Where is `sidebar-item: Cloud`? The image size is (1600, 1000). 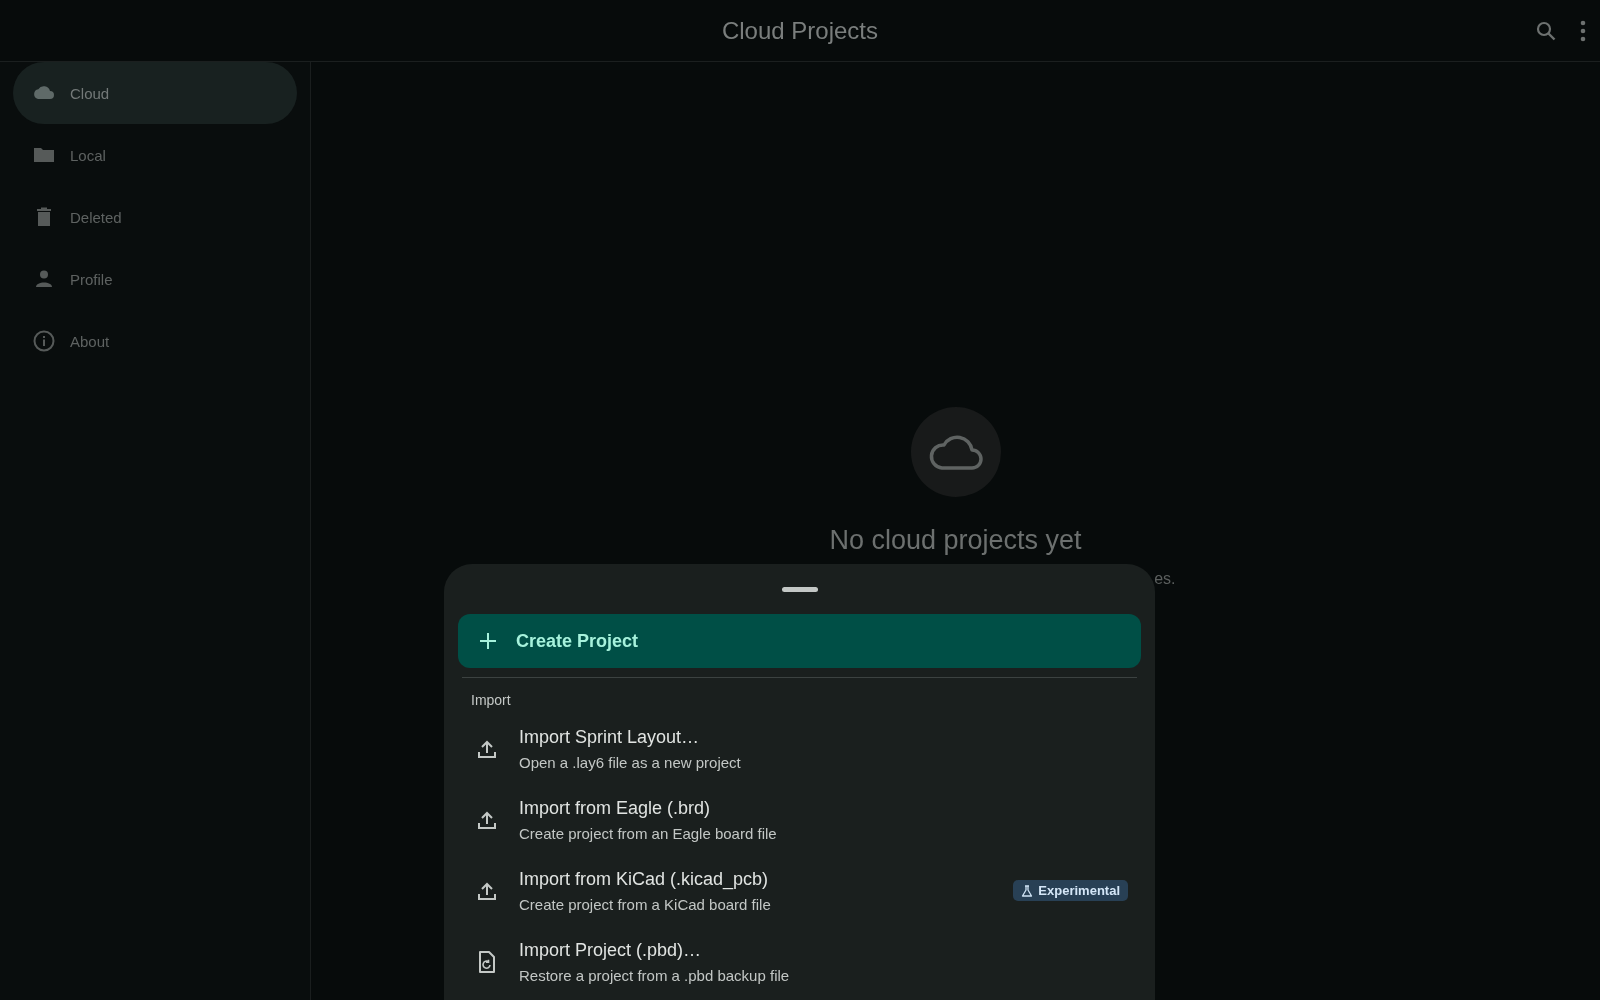
sidebar-item: Cloud is located at coordinates (155, 93).